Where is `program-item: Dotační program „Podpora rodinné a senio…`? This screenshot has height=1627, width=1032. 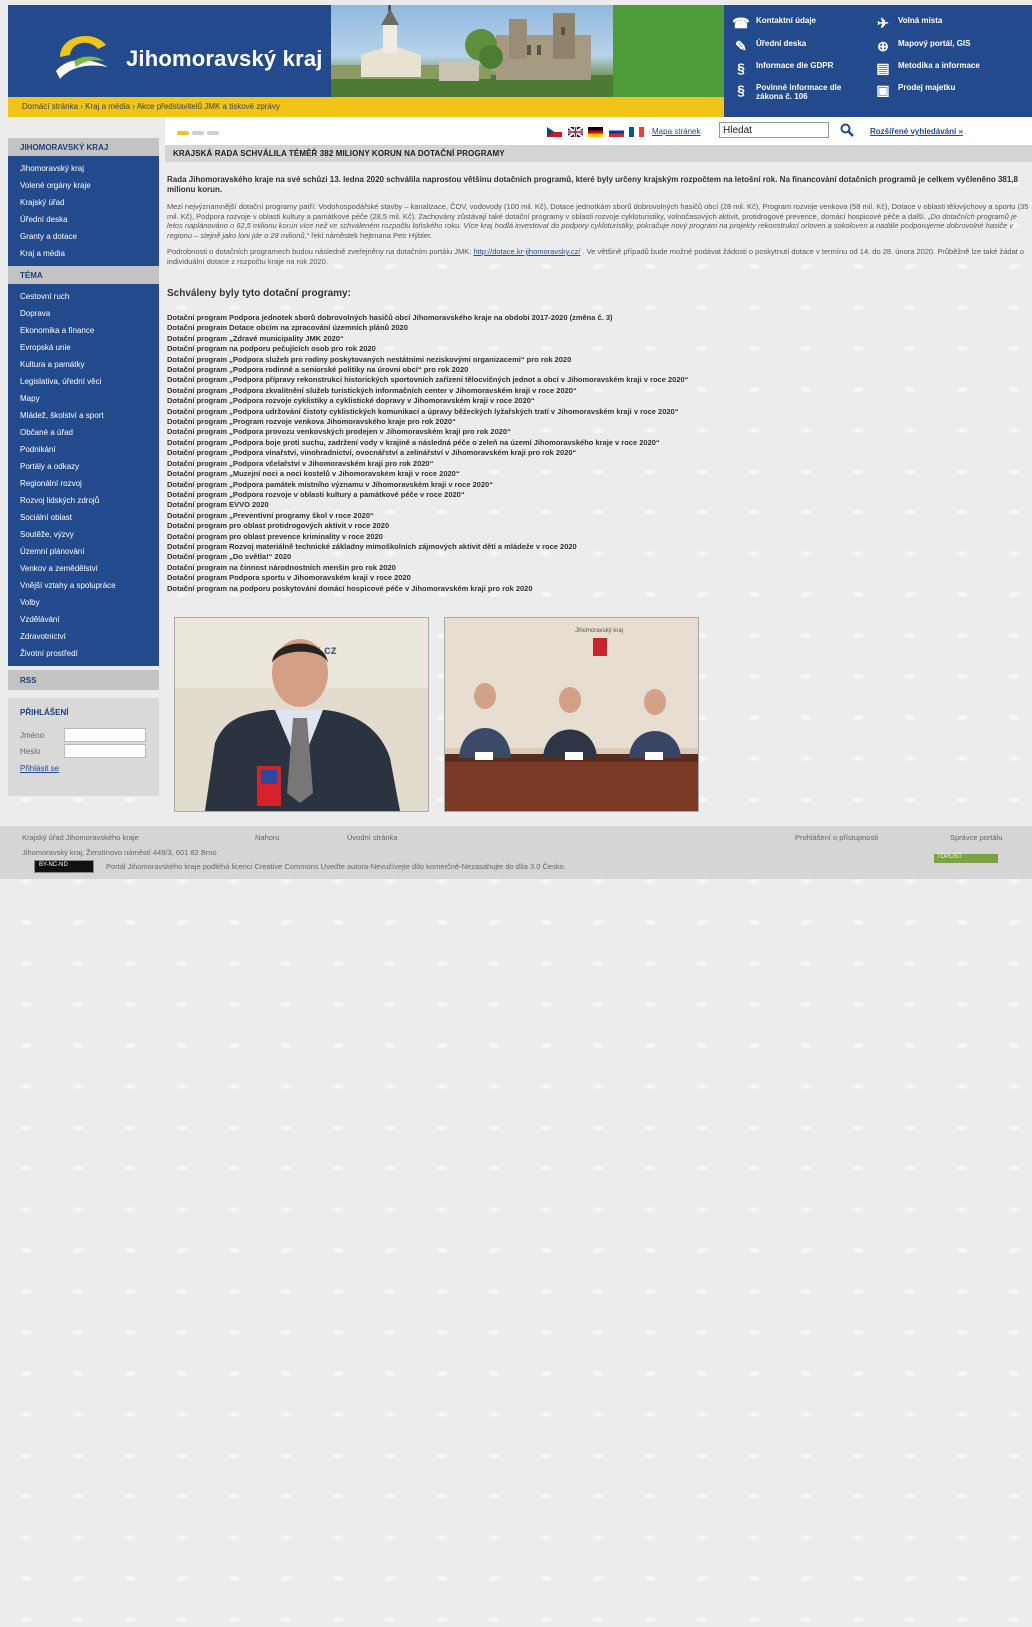
program-item: Dotační program „Podpora rodinné a senio… is located at coordinates (318, 370).